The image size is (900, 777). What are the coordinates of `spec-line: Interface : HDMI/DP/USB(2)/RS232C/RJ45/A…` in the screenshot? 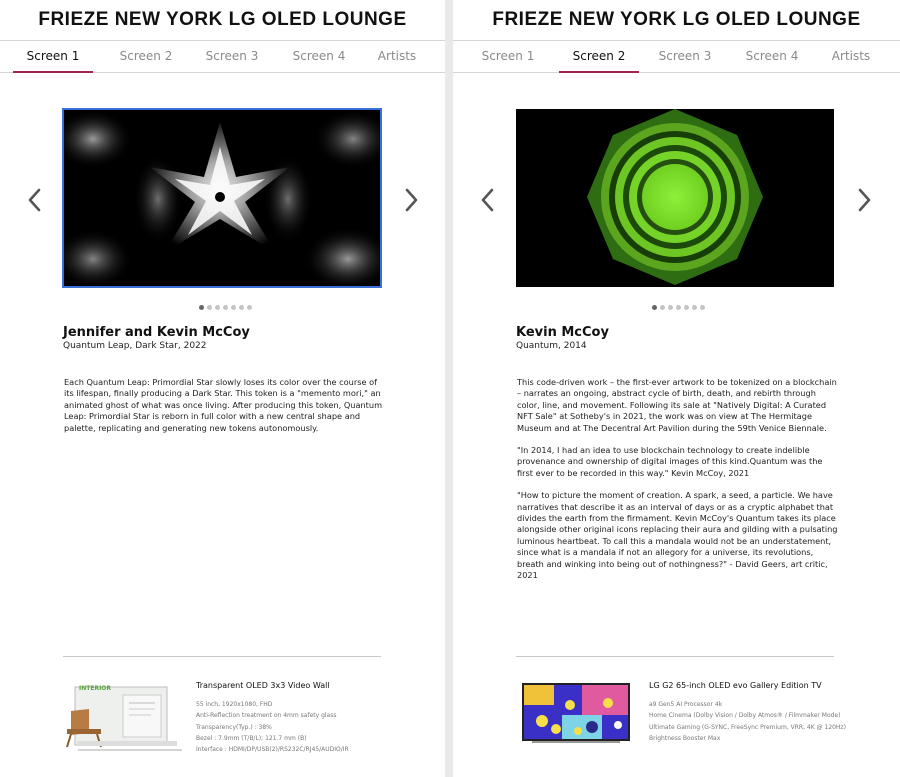 It's located at (272, 750).